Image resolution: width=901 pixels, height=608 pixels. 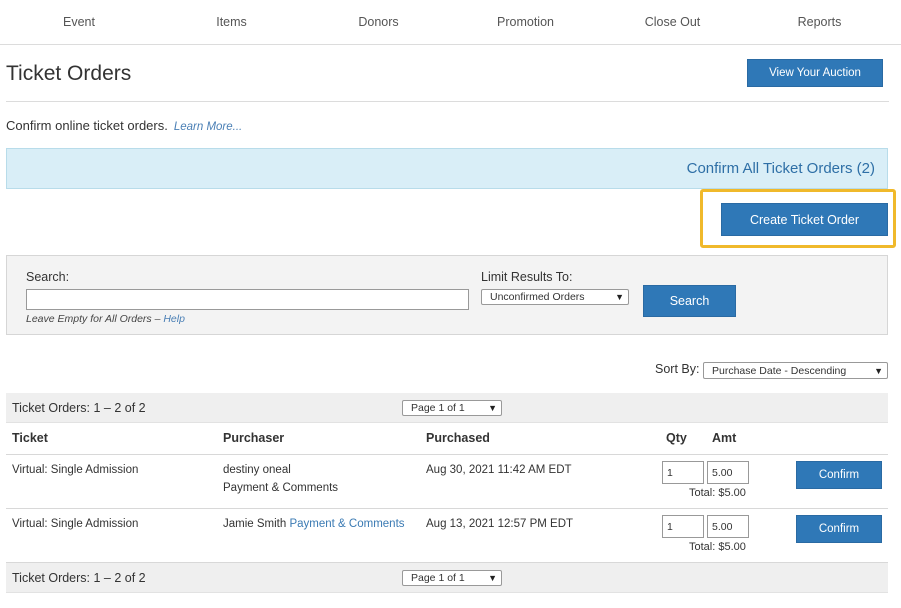 I want to click on nav-items: Items, so click(x=231, y=22).